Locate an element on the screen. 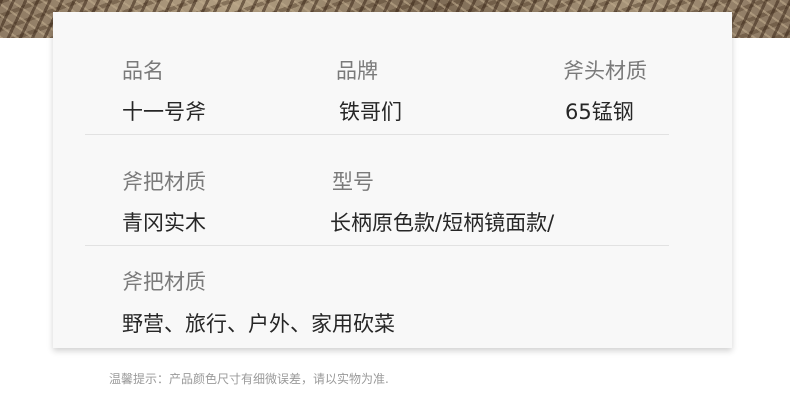  spec-value-product-name: 十一号斧 is located at coordinates (164, 112).